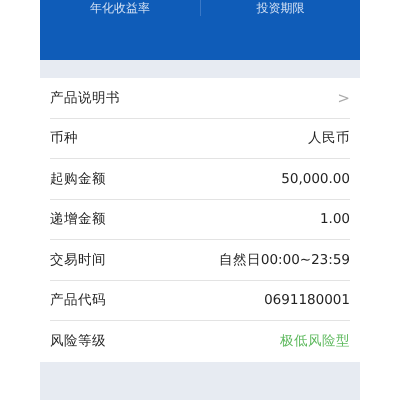 The image size is (400, 400). What do you see at coordinates (307, 300) in the screenshot?
I see `row-value: 0691180001` at bounding box center [307, 300].